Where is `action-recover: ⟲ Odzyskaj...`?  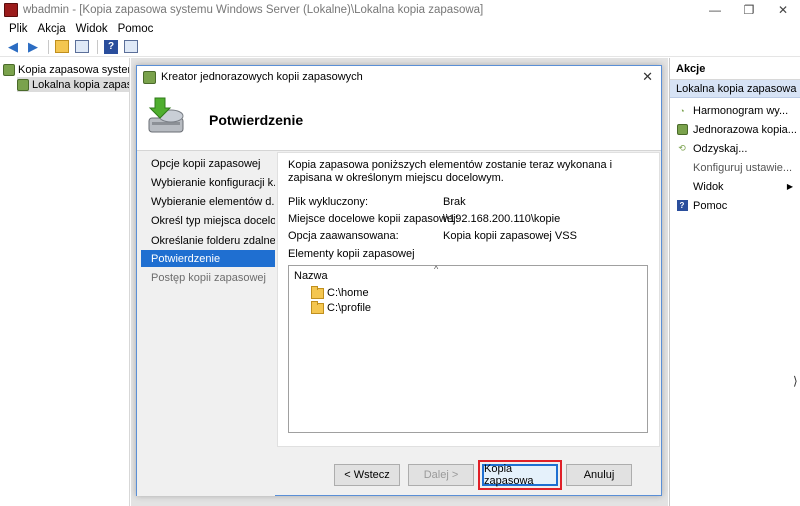
action-recover: ⟲ Odzyskaj... is located at coordinates (735, 148).